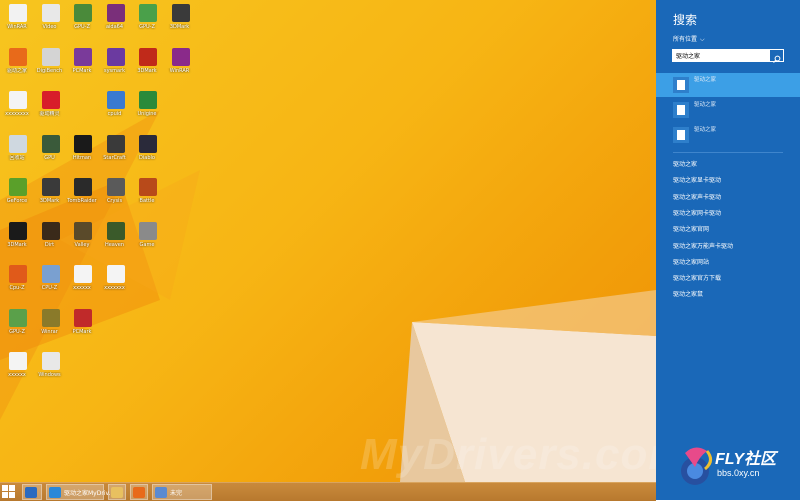 Image resolution: width=800 pixels, height=501 pixels. I want to click on taskbar-button: 未完, so click(182, 492).